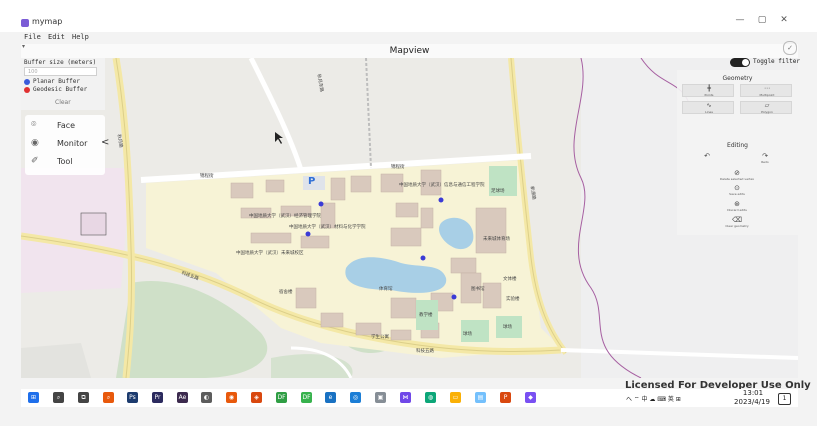  Describe the element at coordinates (306, 397) in the screenshot. I see `app4-icon: DF` at that location.